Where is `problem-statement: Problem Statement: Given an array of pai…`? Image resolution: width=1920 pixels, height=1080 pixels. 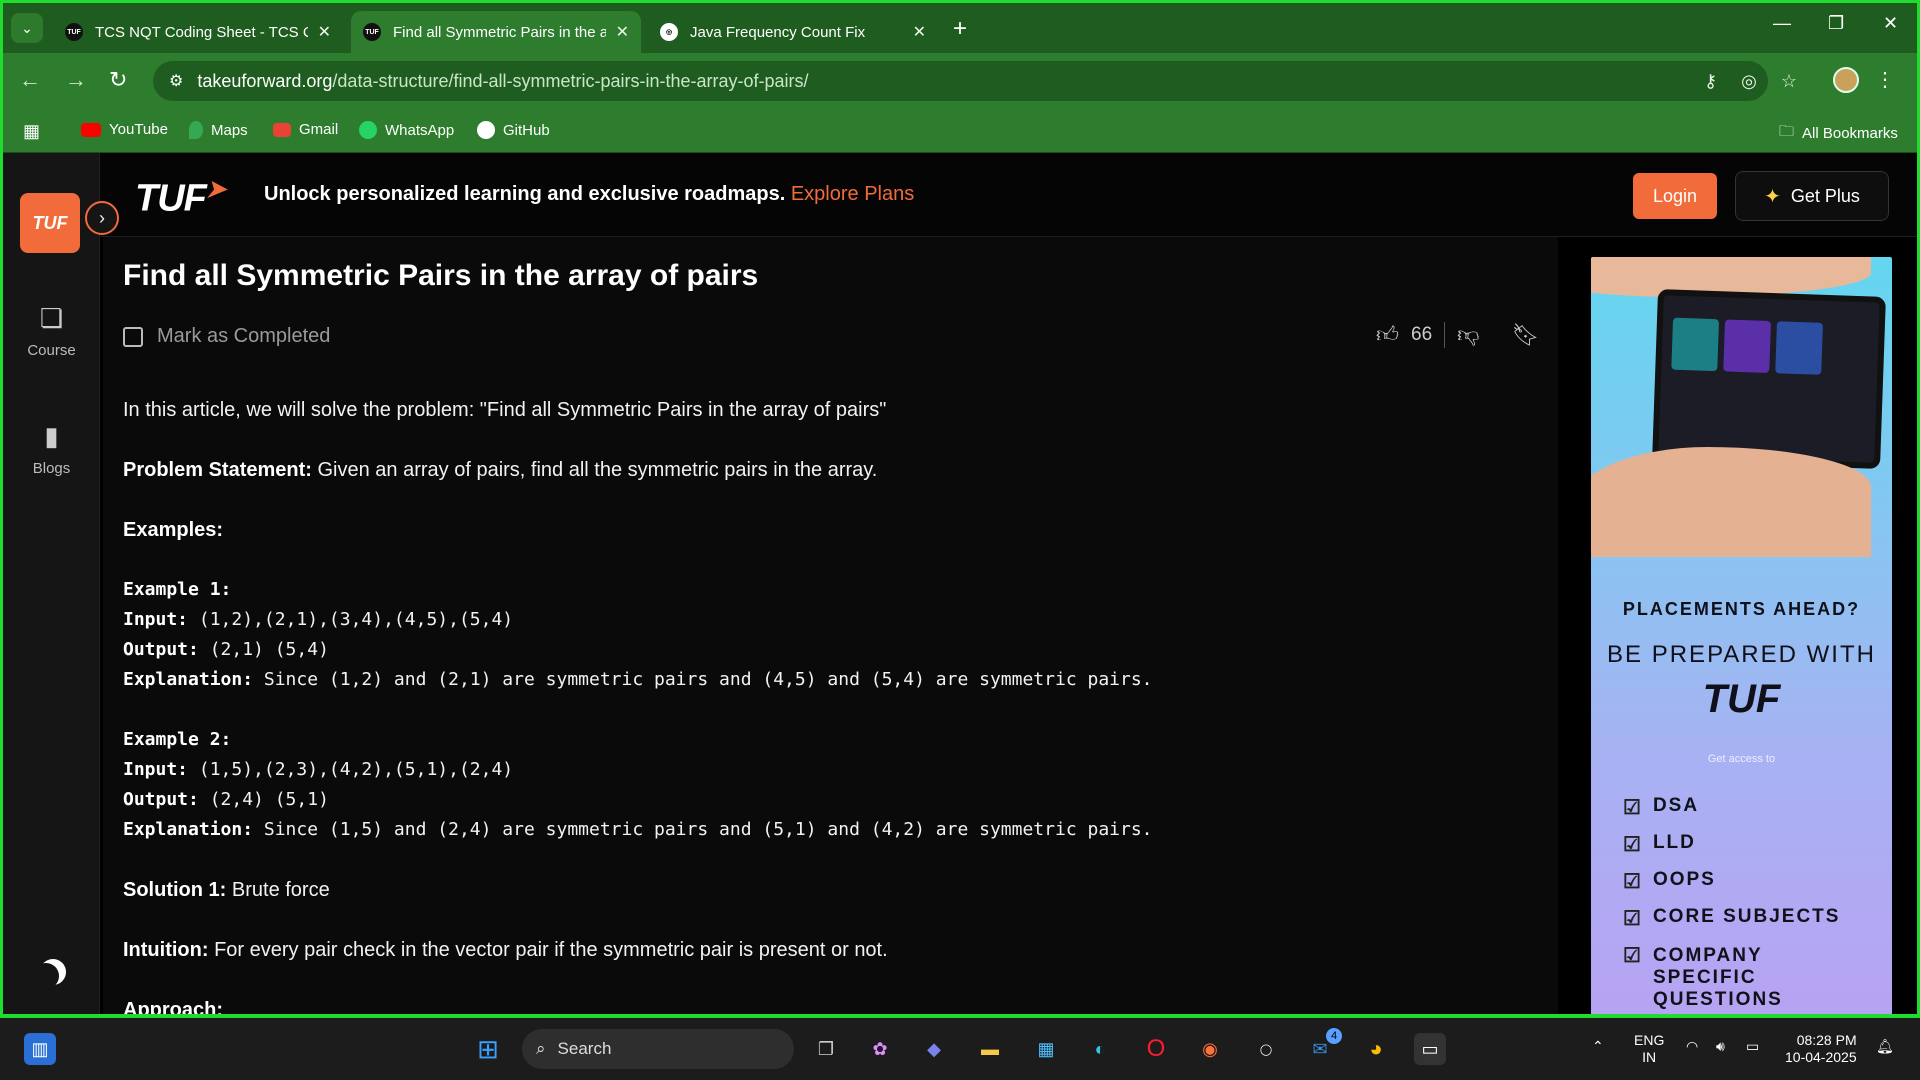 problem-statement: Problem Statement: Given an array of pai… is located at coordinates (823, 470).